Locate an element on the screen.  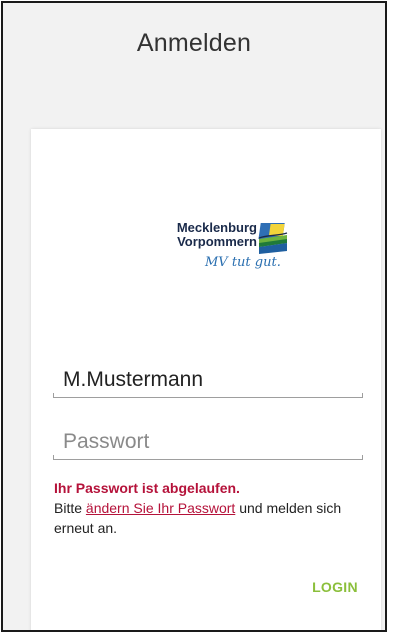
username-input is located at coordinates (208, 380).